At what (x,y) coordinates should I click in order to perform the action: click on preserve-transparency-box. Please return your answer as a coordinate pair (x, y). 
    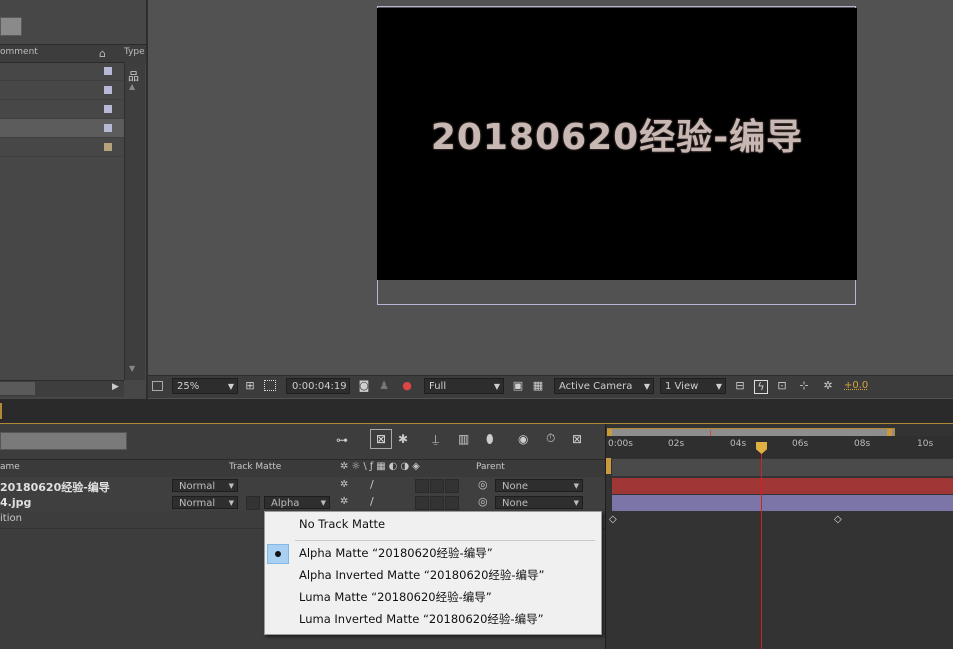
    Looking at the image, I should click on (253, 503).